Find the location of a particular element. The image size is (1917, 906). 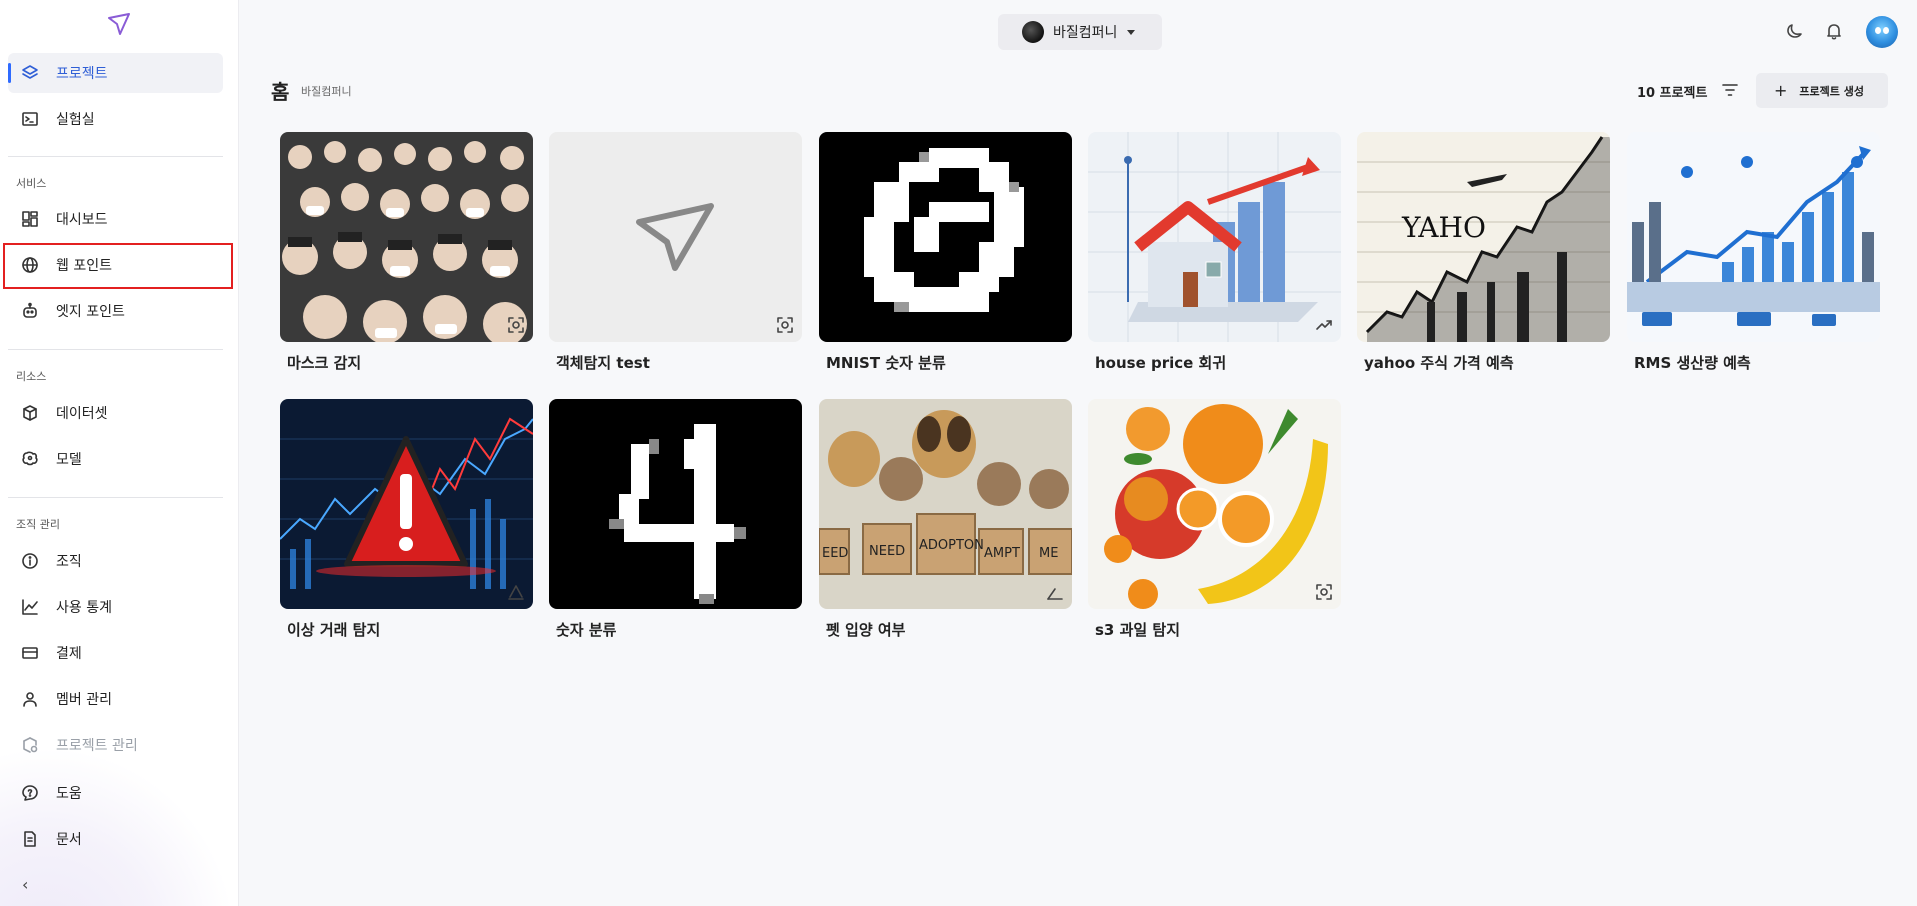

project-card-pet-adoption: EED NEED ADOPTON AMPT ME 펫 입양 여부 is located at coordinates (945, 519).